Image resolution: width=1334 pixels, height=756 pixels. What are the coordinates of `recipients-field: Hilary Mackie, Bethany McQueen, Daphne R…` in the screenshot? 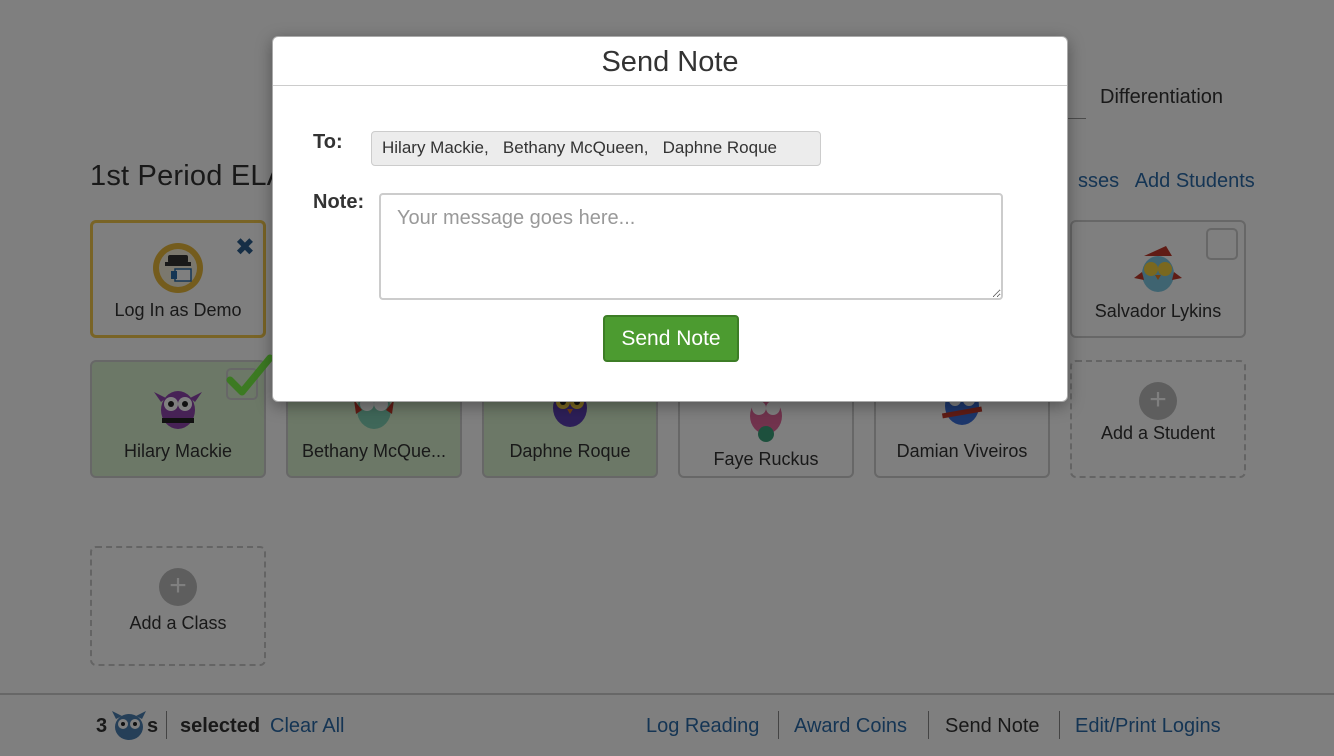 It's located at (596, 148).